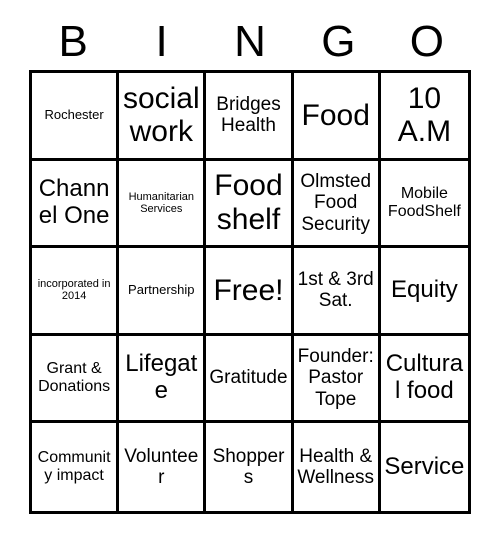 This screenshot has width=501, height=544. Describe the element at coordinates (161, 41) in the screenshot. I see `bingo-header-letter-i: I` at that location.